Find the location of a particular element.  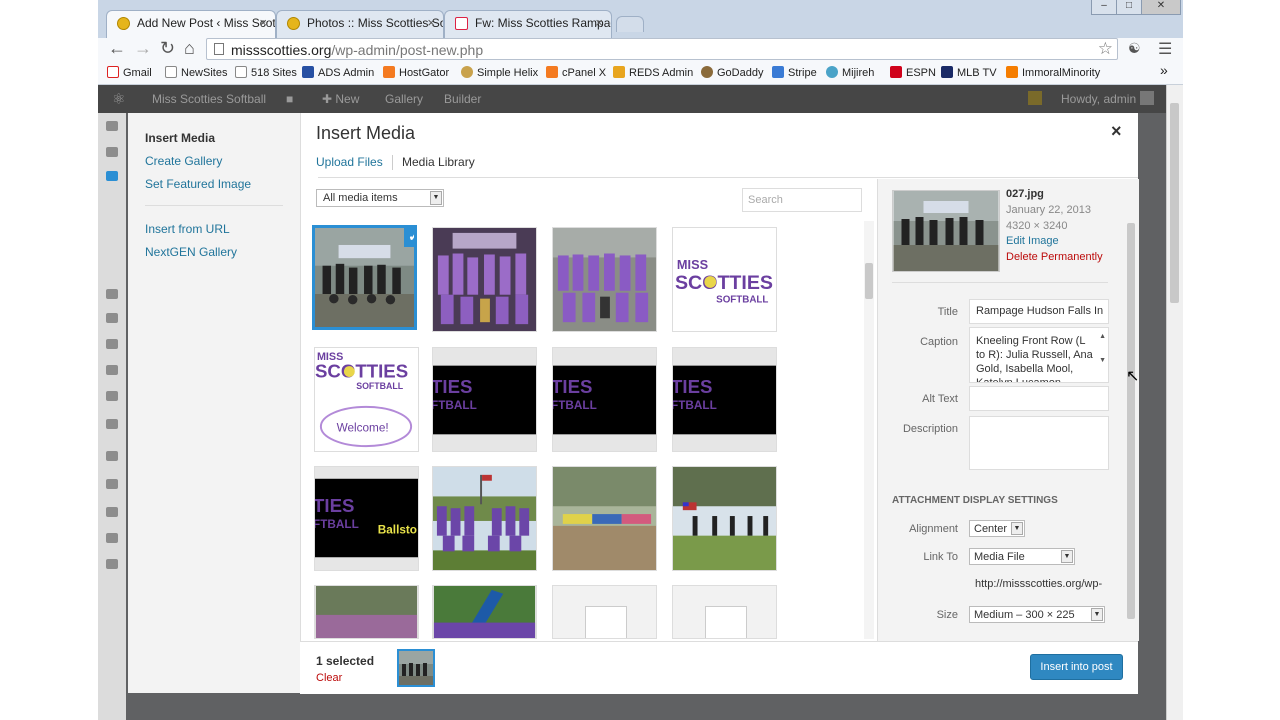

bookmark-stripe: Stripe is located at coordinates (794, 72).